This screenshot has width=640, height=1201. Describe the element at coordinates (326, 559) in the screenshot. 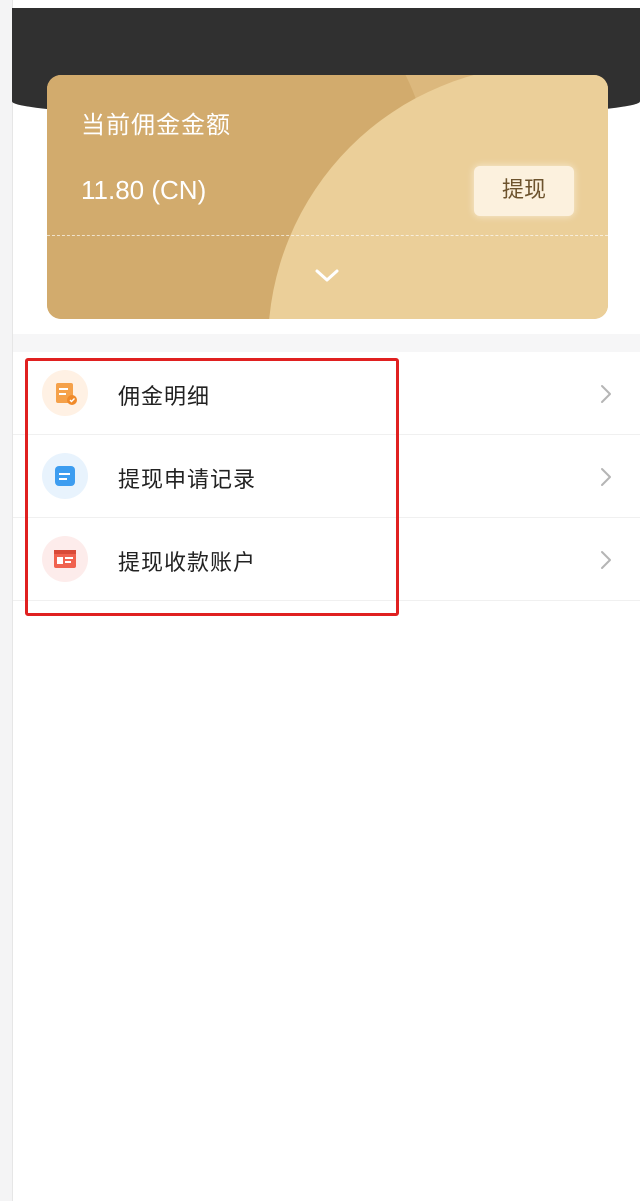

I see `menu-item-payee-account: 提现收款账户` at that location.